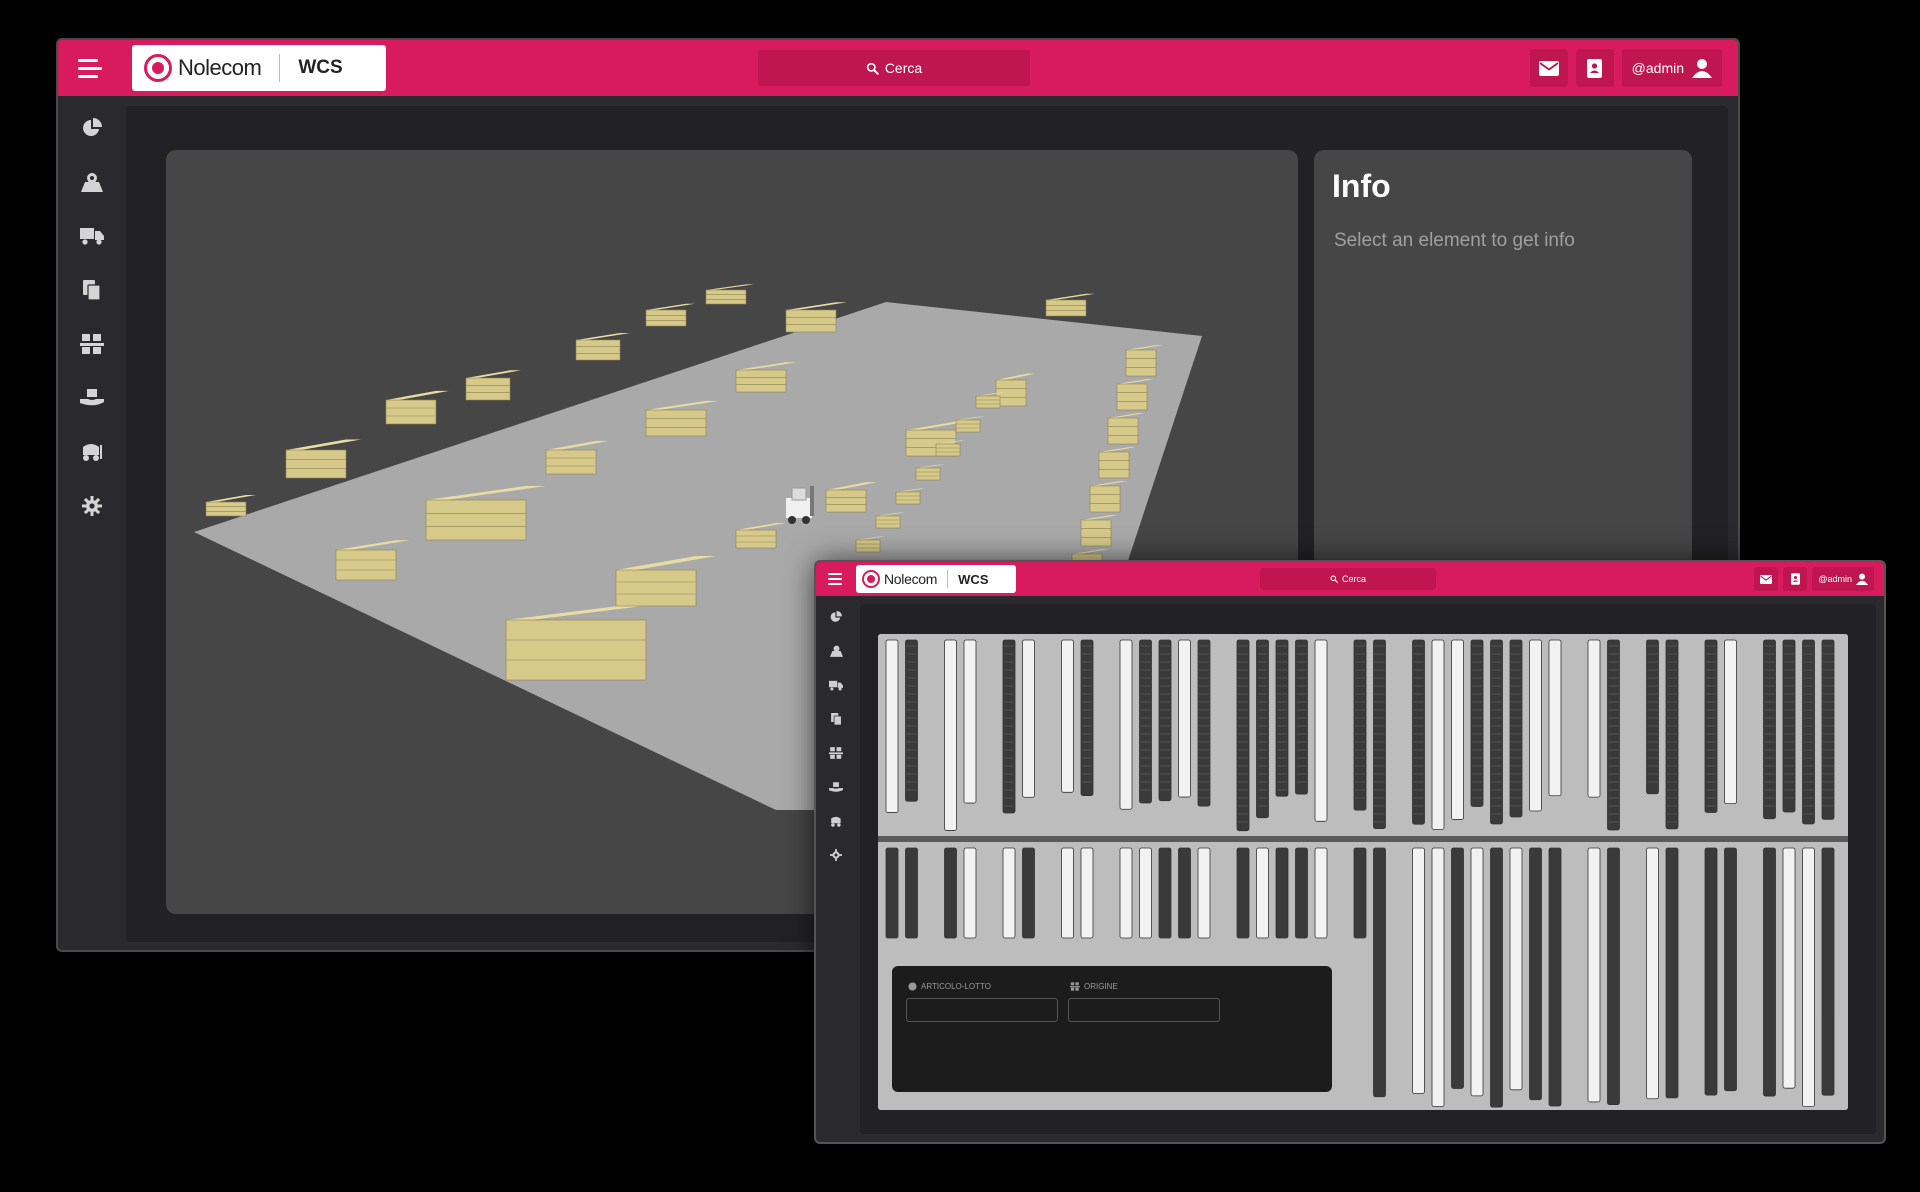 The height and width of the screenshot is (1192, 1920). I want to click on truck-icon, so click(92, 236).